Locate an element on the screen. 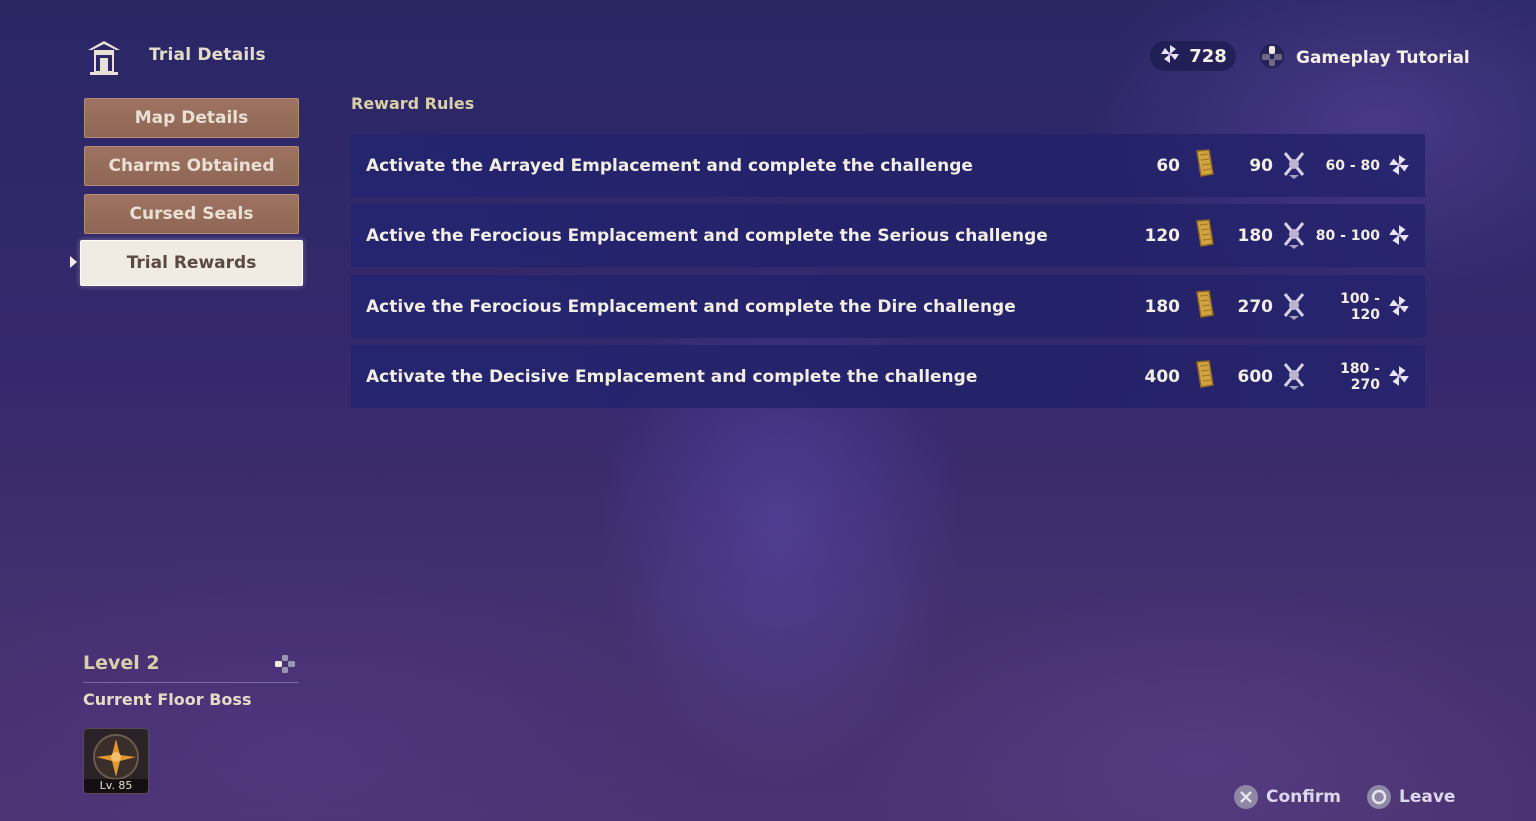  tab-trial-rewards: Trial Rewards is located at coordinates (191, 263).